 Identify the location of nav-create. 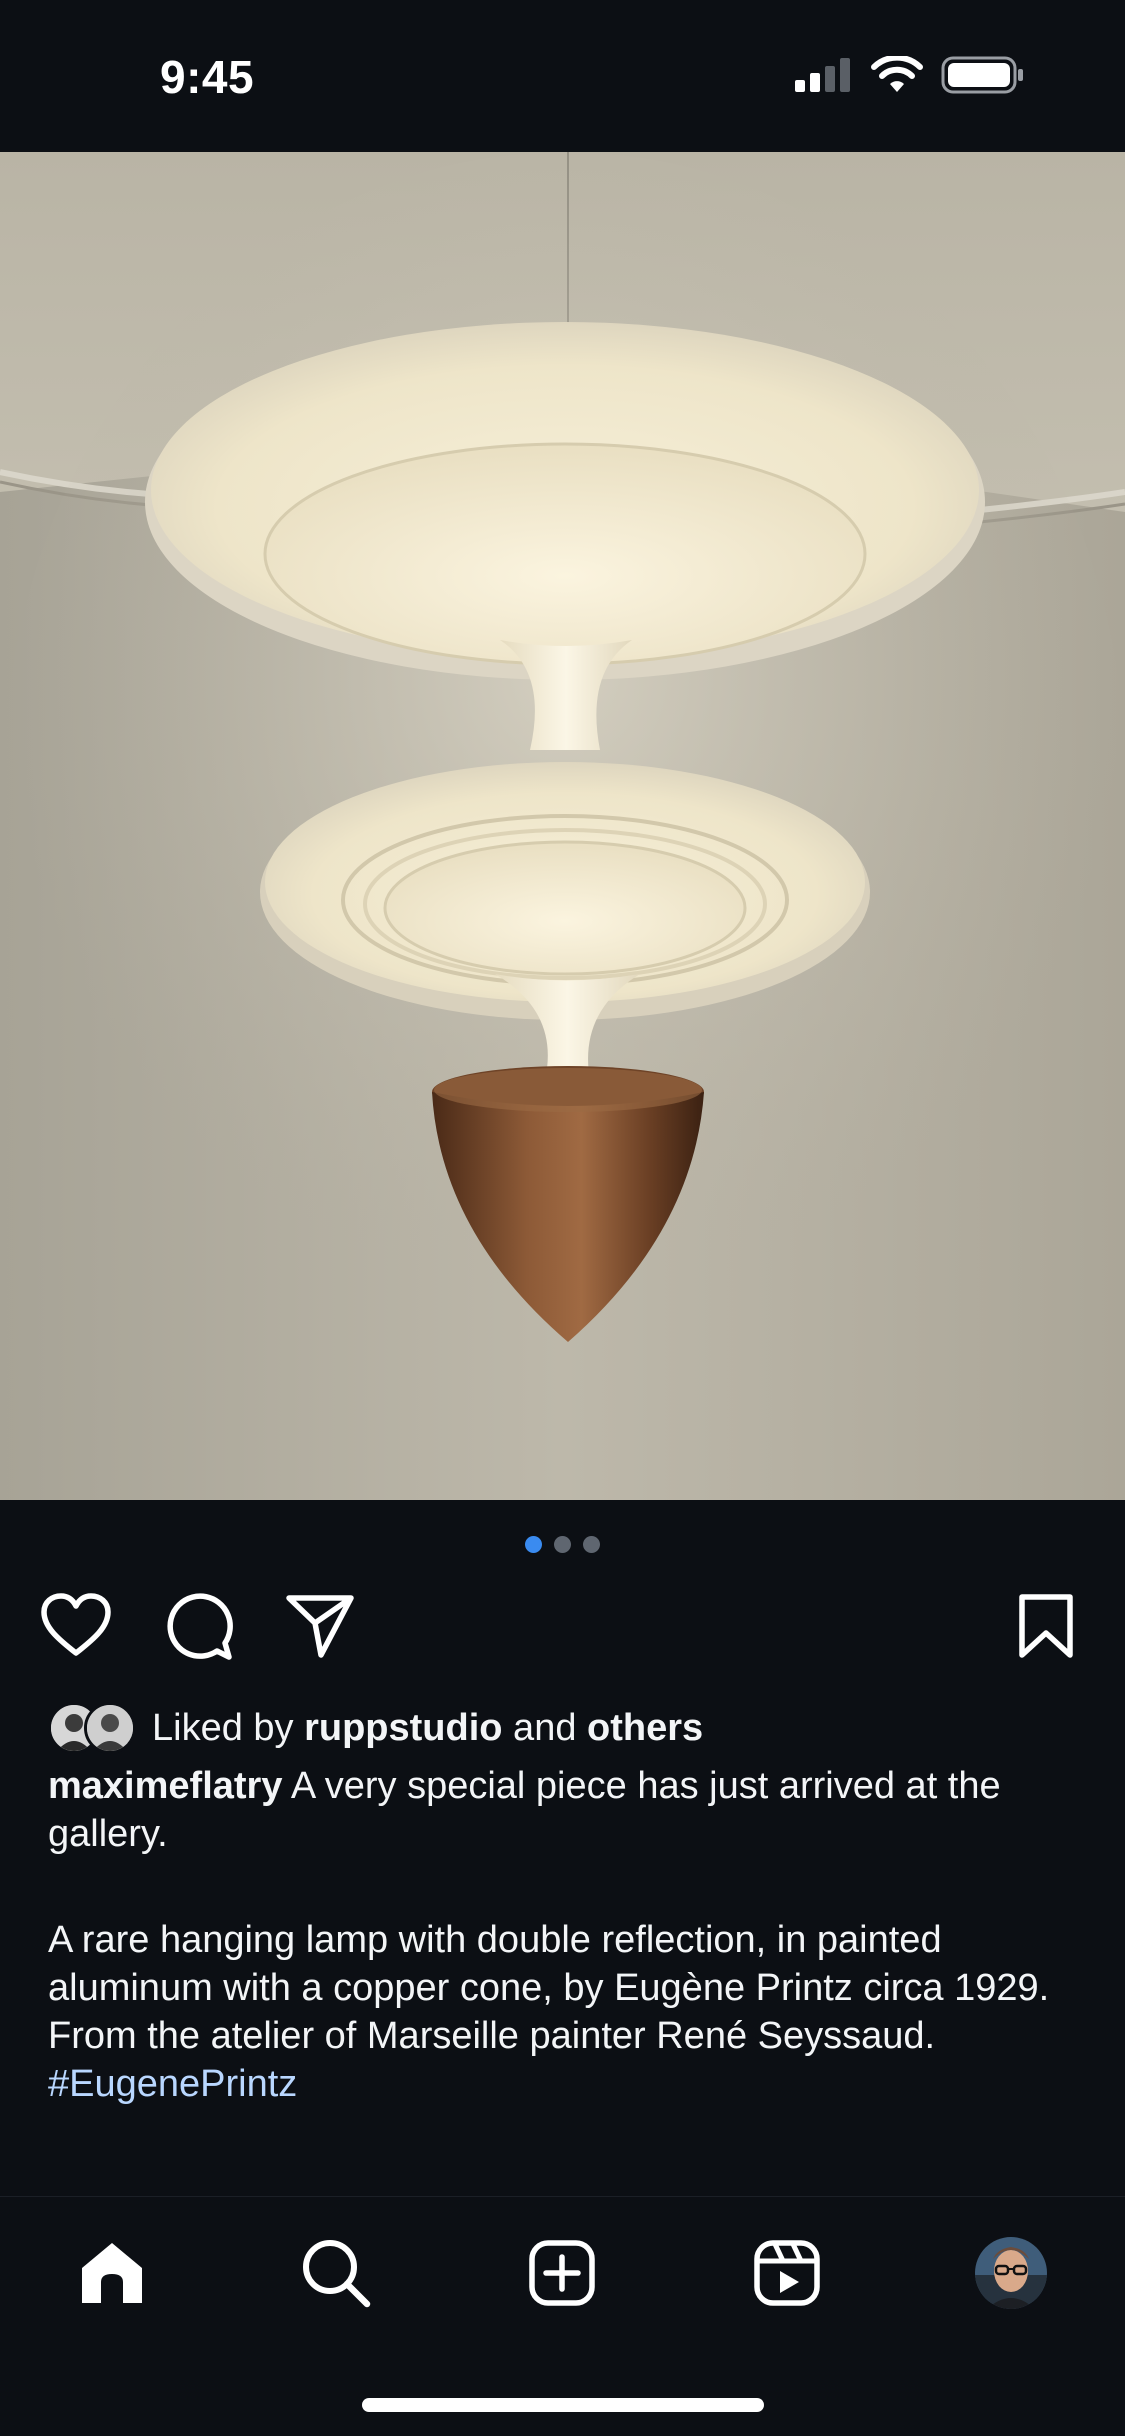
(562, 2273).